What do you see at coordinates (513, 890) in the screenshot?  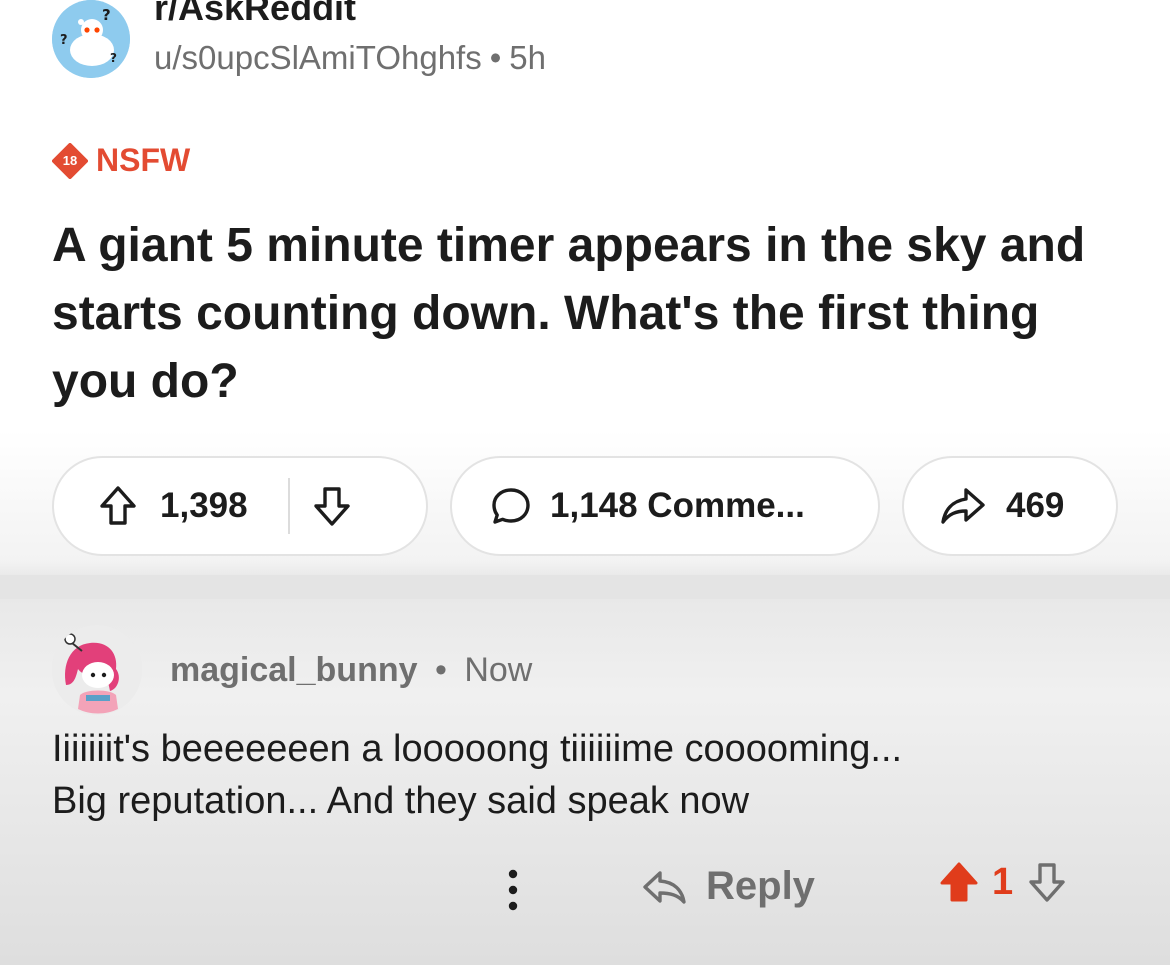 I see `more-options-icon` at bounding box center [513, 890].